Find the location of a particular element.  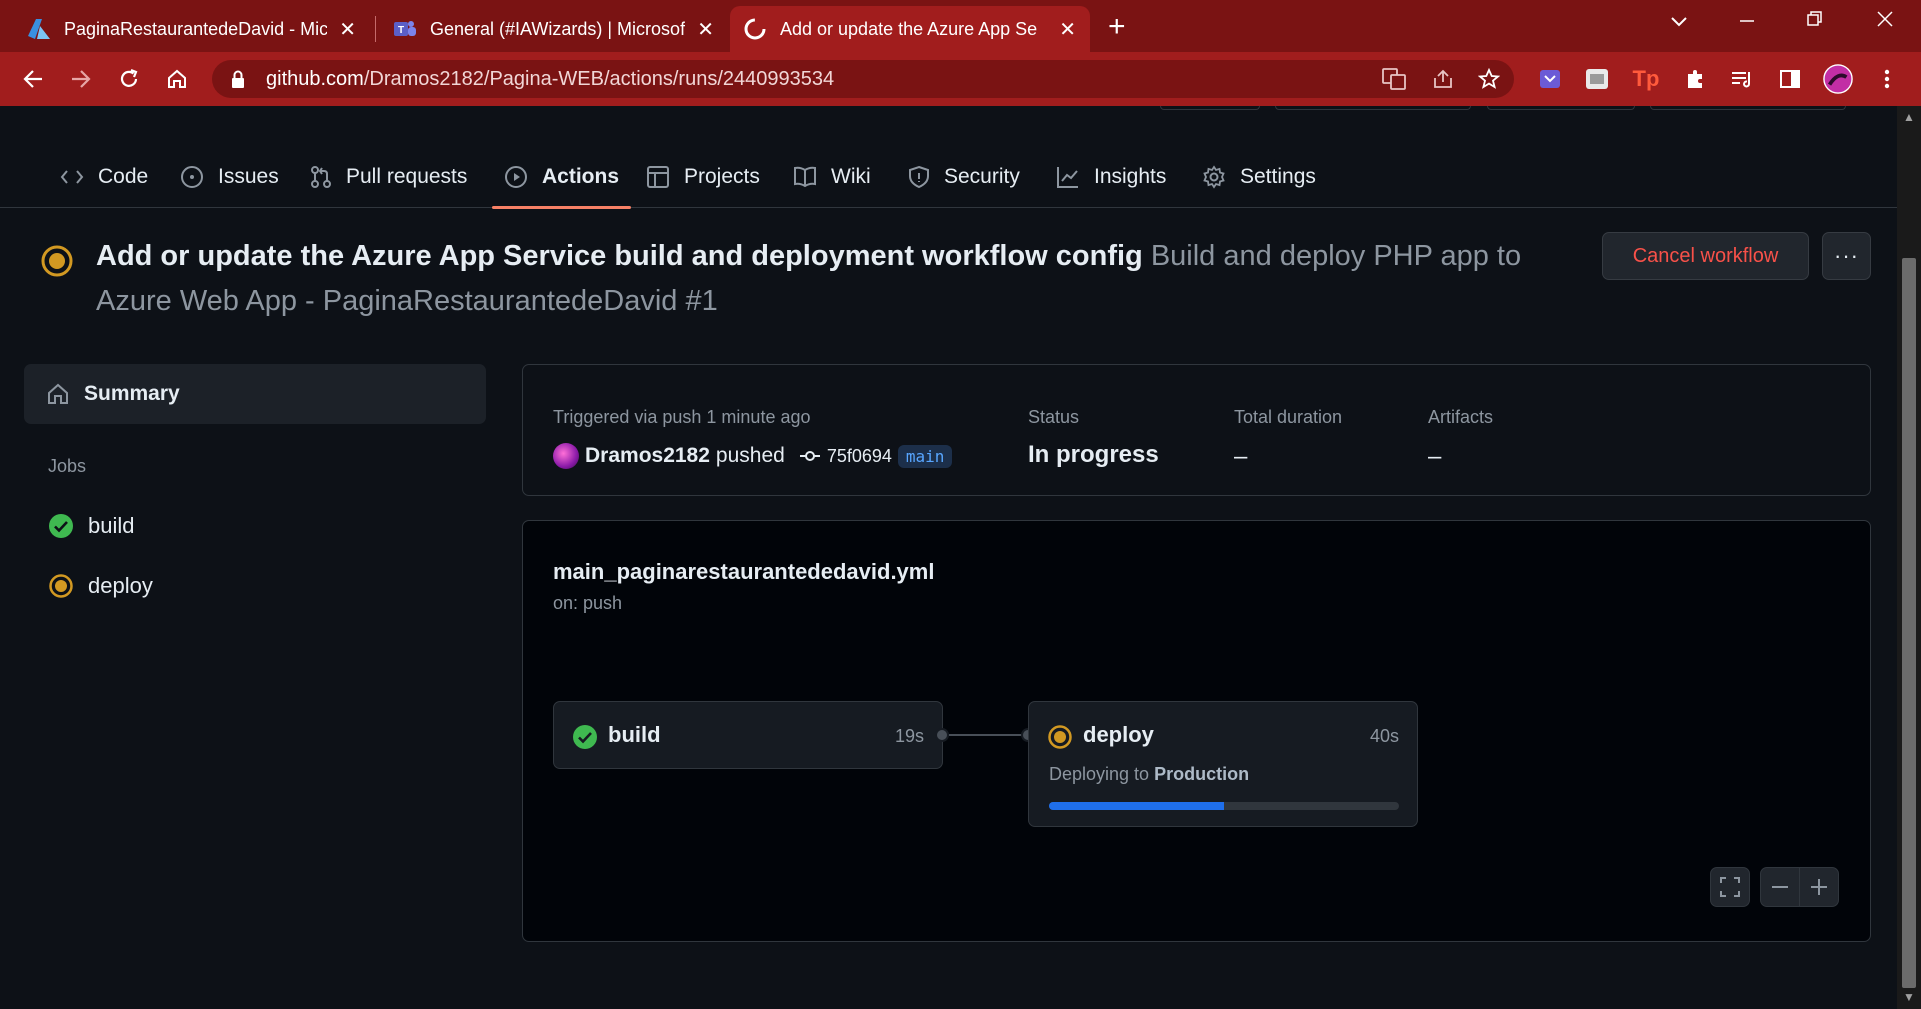

duration-label: Total duration is located at coordinates (1288, 417).